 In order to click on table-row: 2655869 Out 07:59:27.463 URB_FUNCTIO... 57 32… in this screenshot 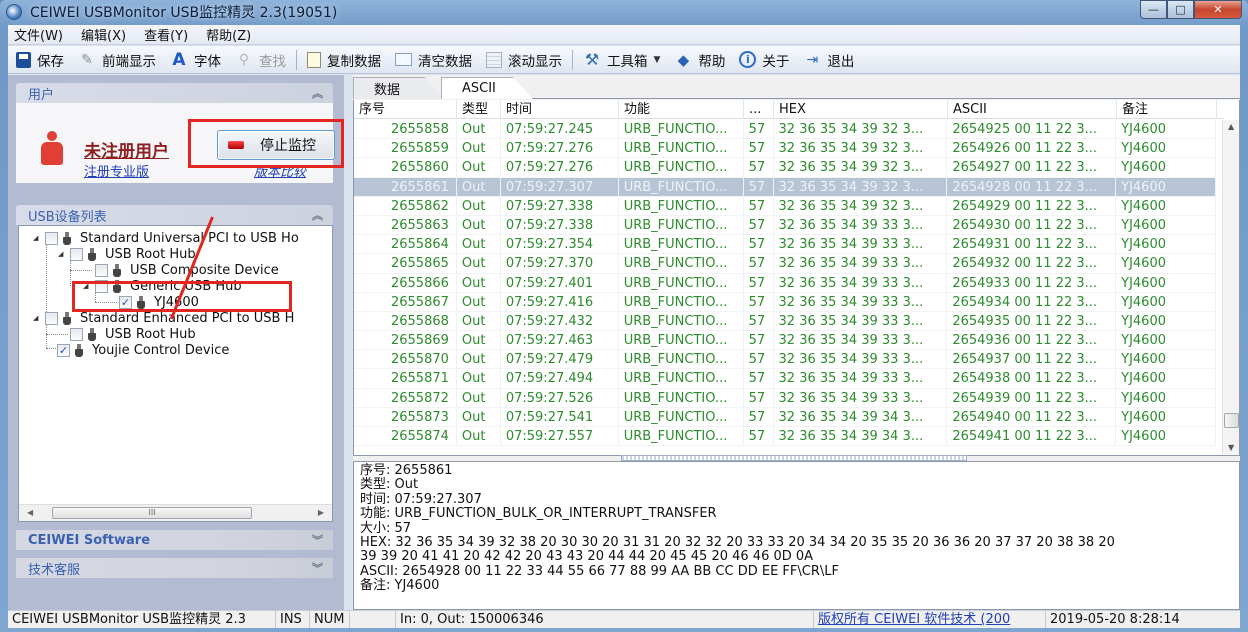, I will do `click(785, 341)`.